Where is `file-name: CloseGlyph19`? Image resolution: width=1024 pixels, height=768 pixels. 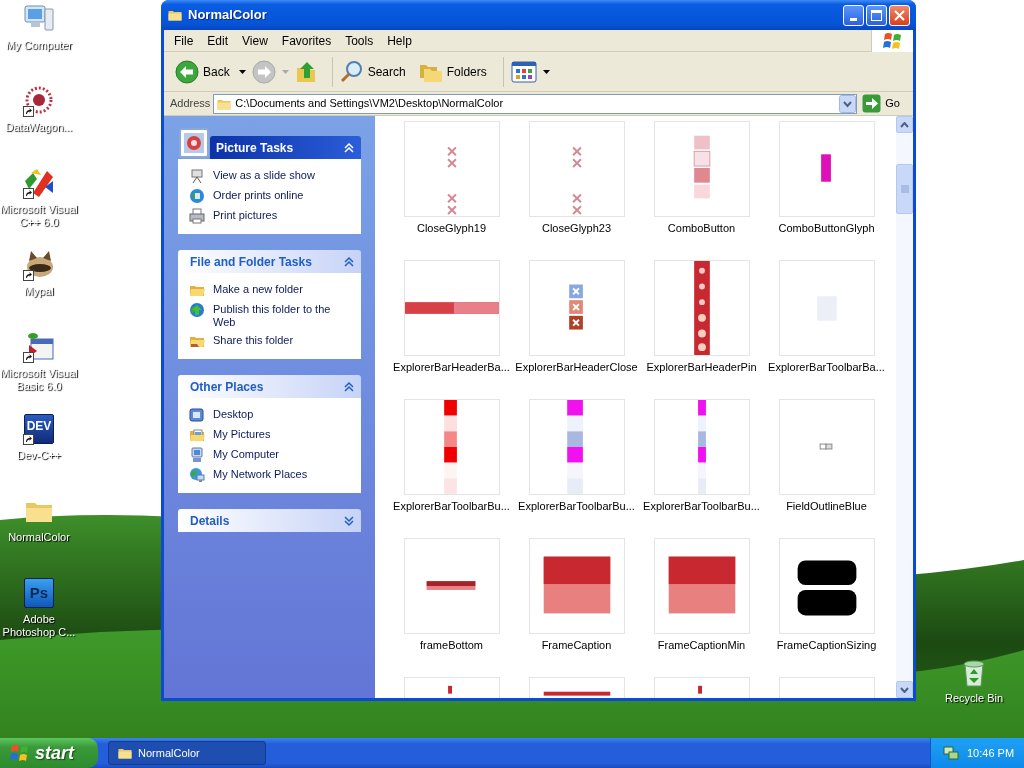 file-name: CloseGlyph19 is located at coordinates (451, 228).